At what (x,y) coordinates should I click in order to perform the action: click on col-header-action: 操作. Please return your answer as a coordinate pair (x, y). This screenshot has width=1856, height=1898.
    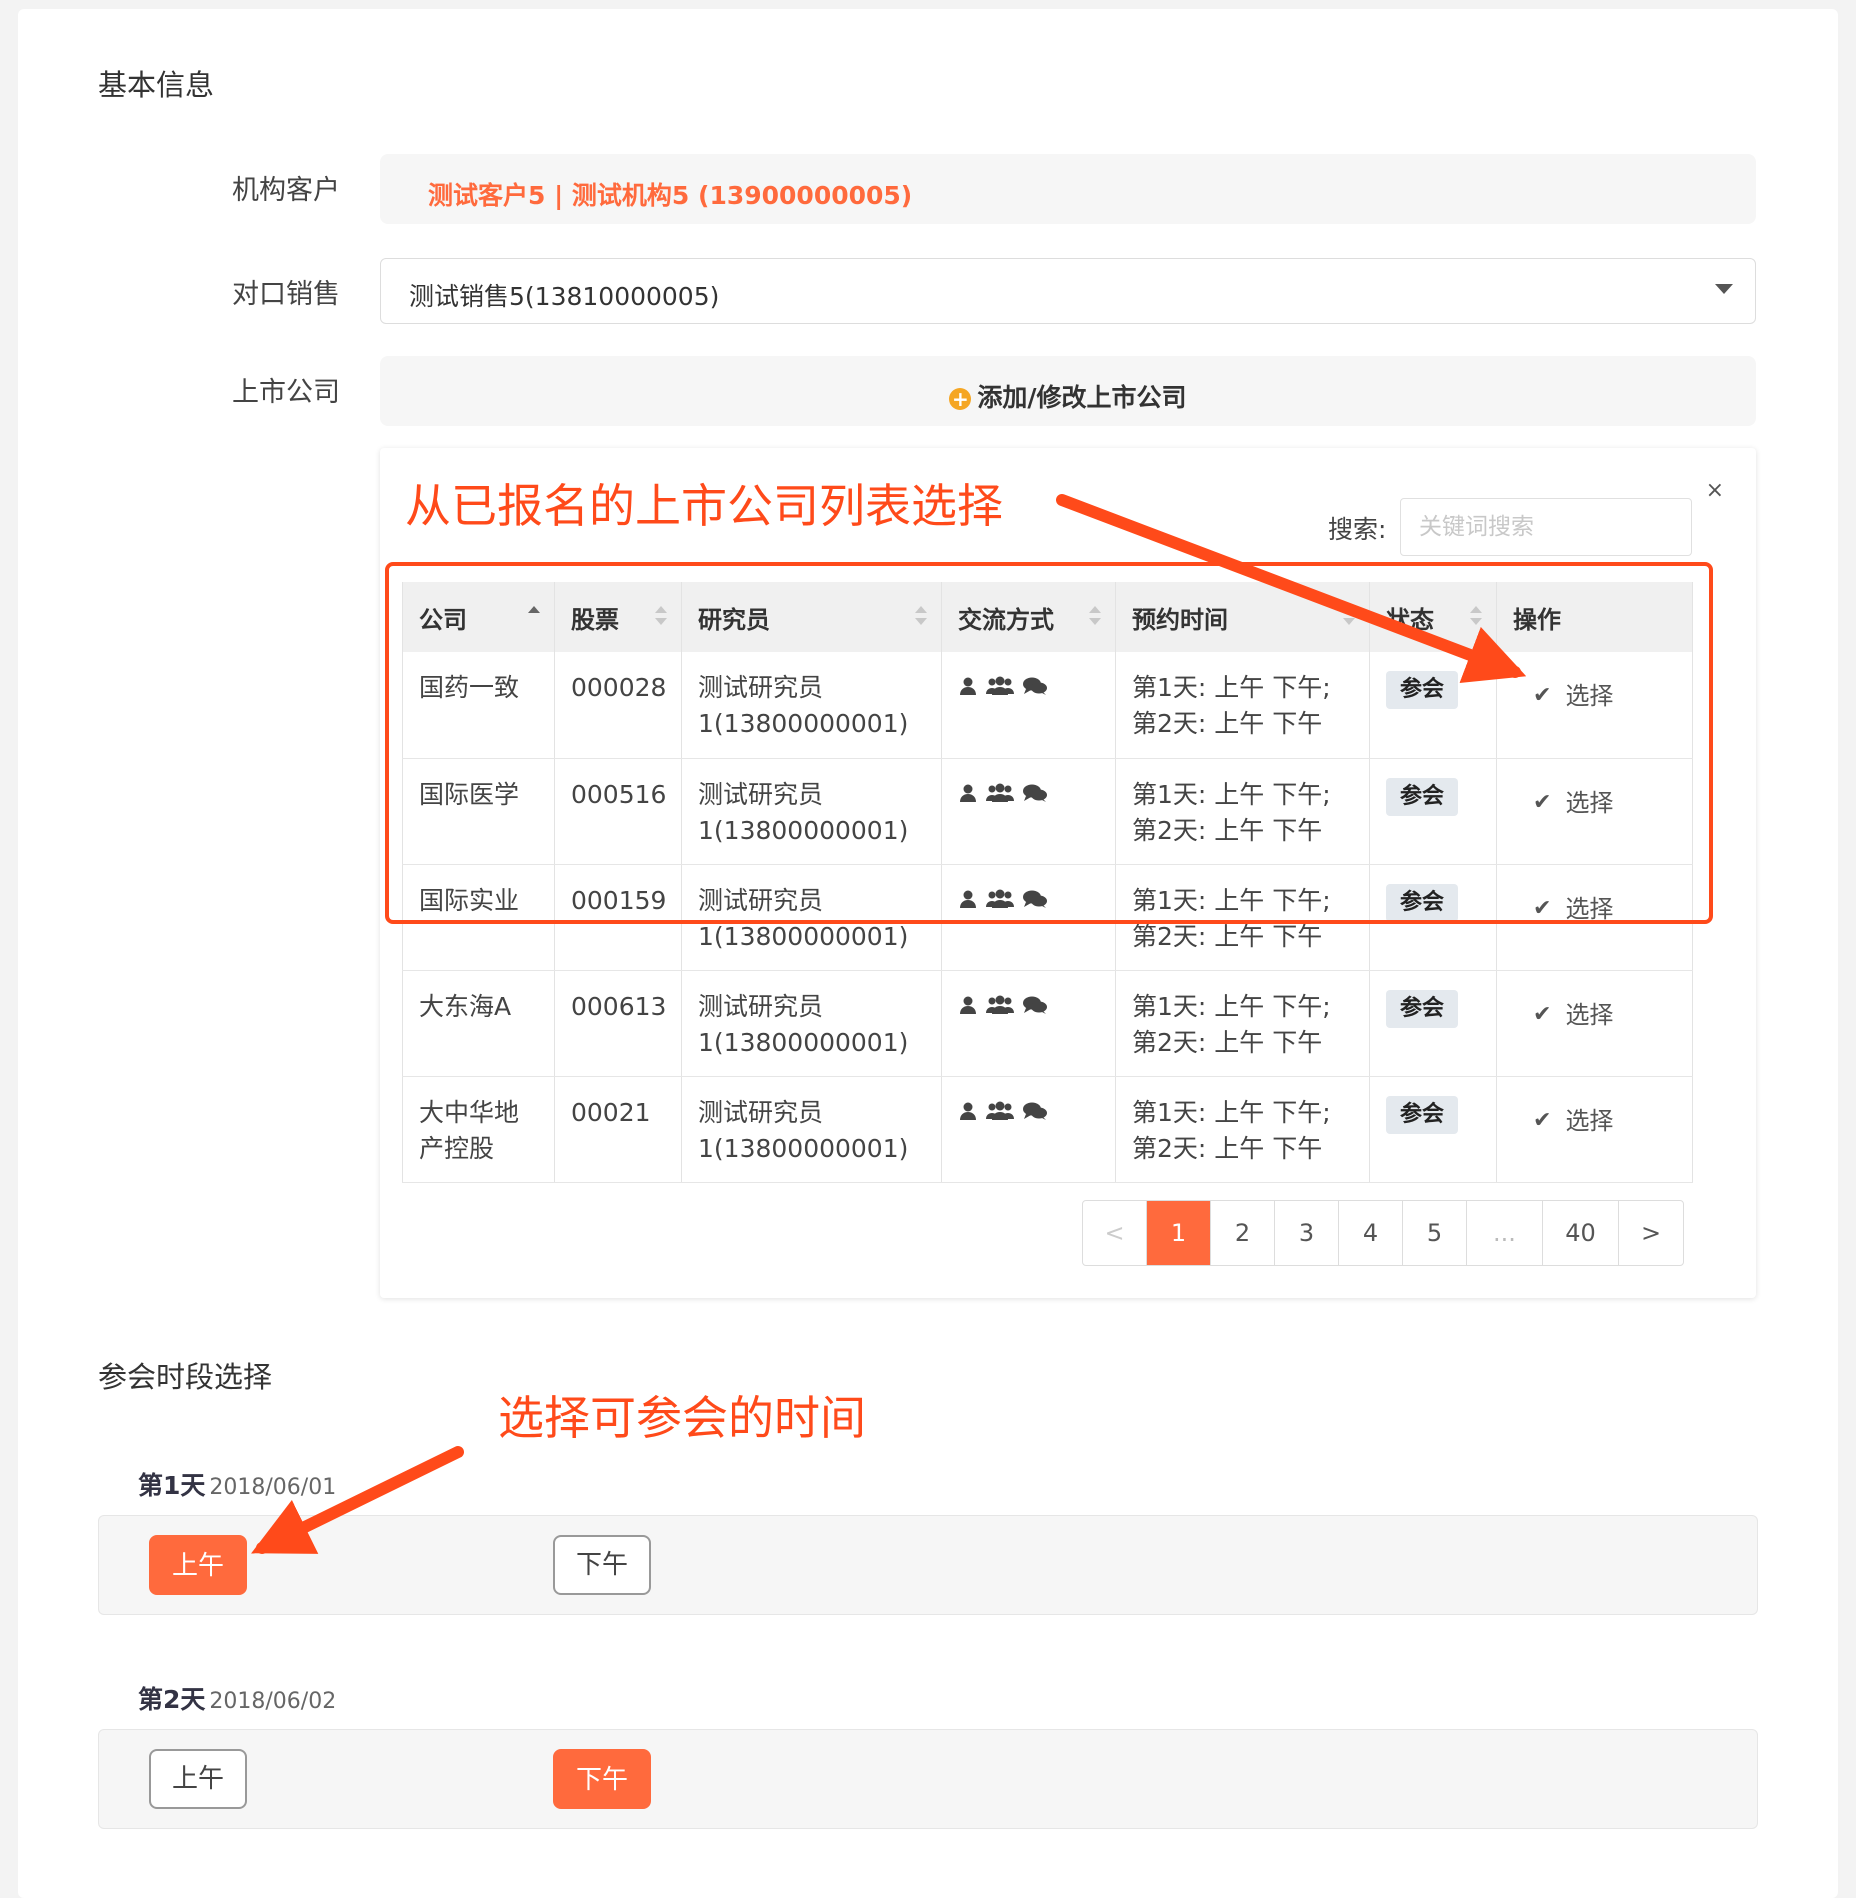
    Looking at the image, I should click on (1594, 617).